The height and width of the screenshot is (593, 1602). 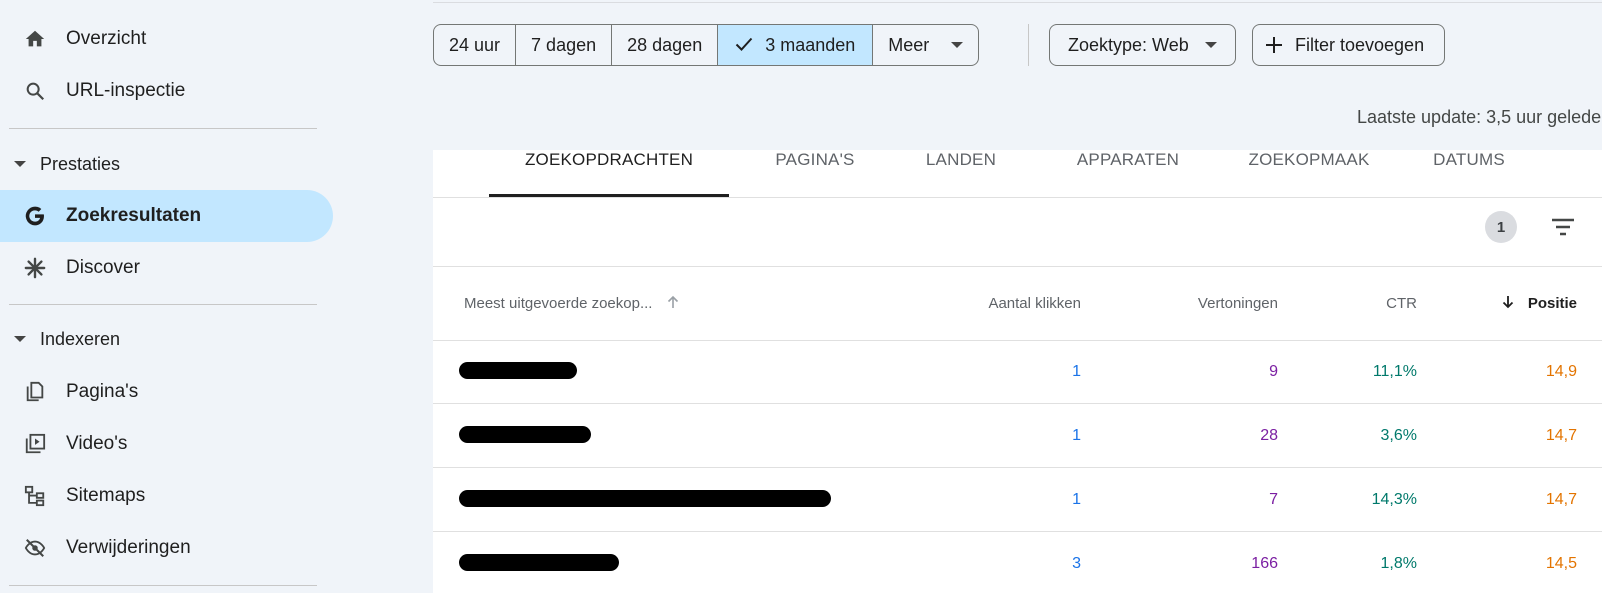 I want to click on range-28-dagen: 28 dagen, so click(x=665, y=45).